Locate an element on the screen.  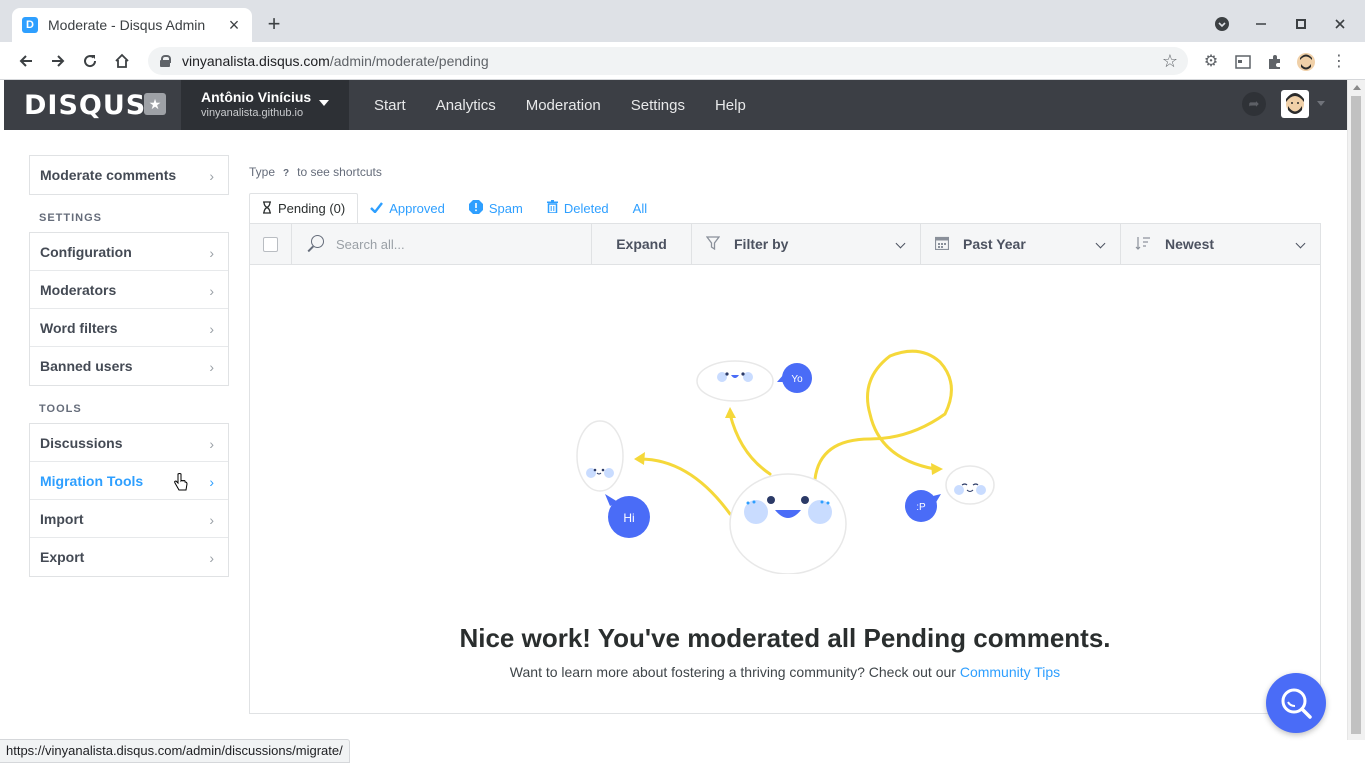
bubble-yo-text: Yo is located at coordinates (797, 379).